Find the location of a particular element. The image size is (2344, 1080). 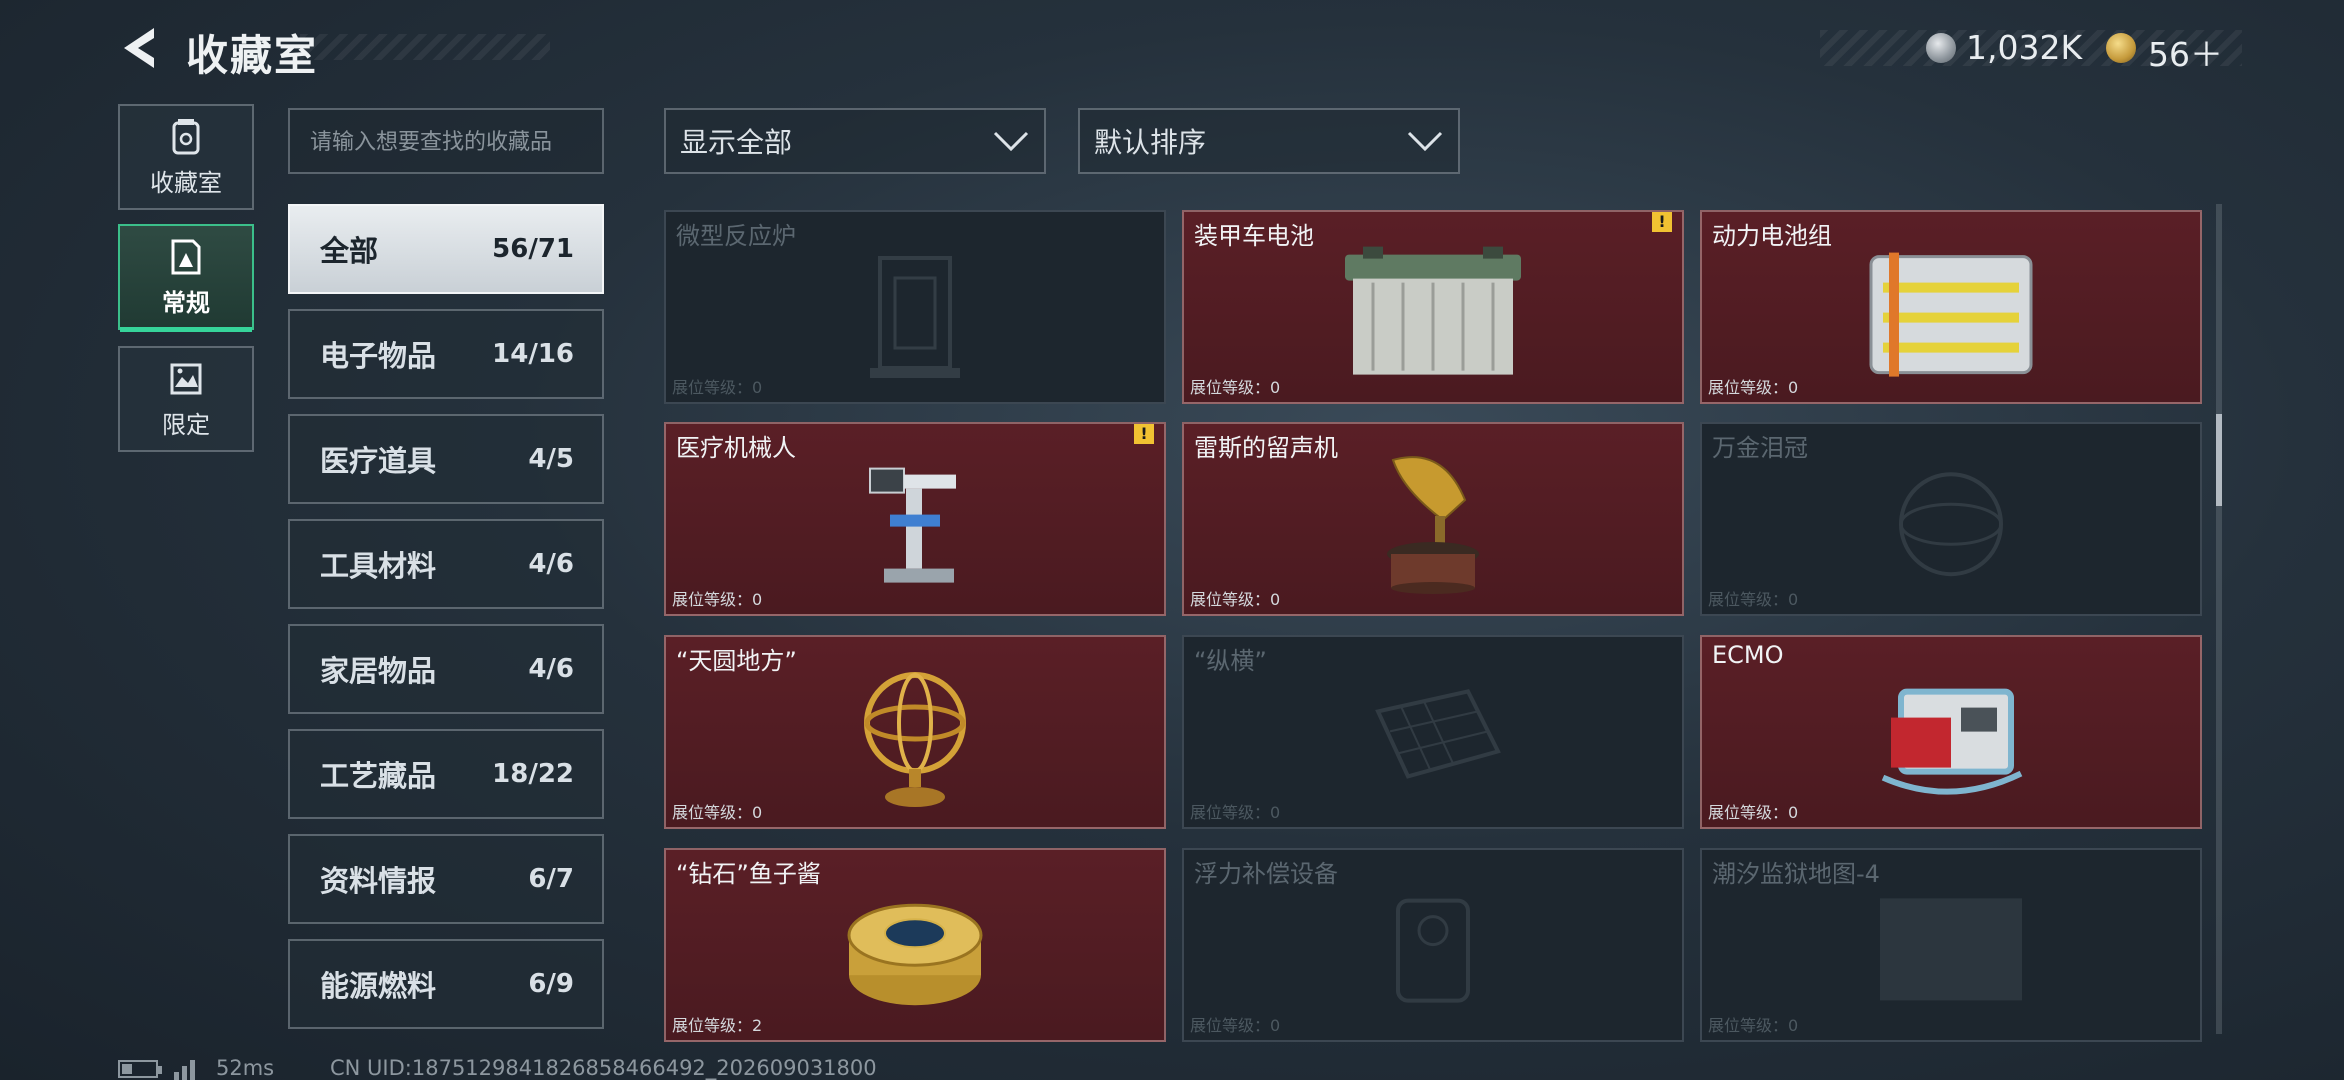

category-count: 14/16 is located at coordinates (533, 354).